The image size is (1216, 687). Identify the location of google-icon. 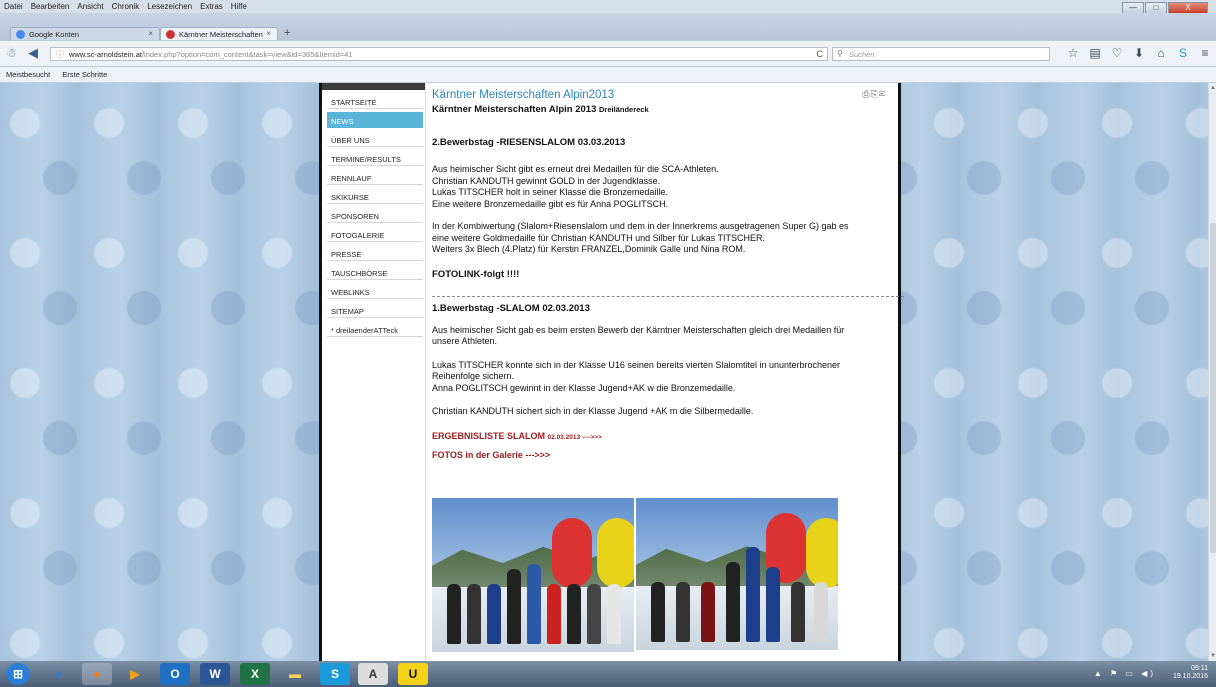
(20, 34).